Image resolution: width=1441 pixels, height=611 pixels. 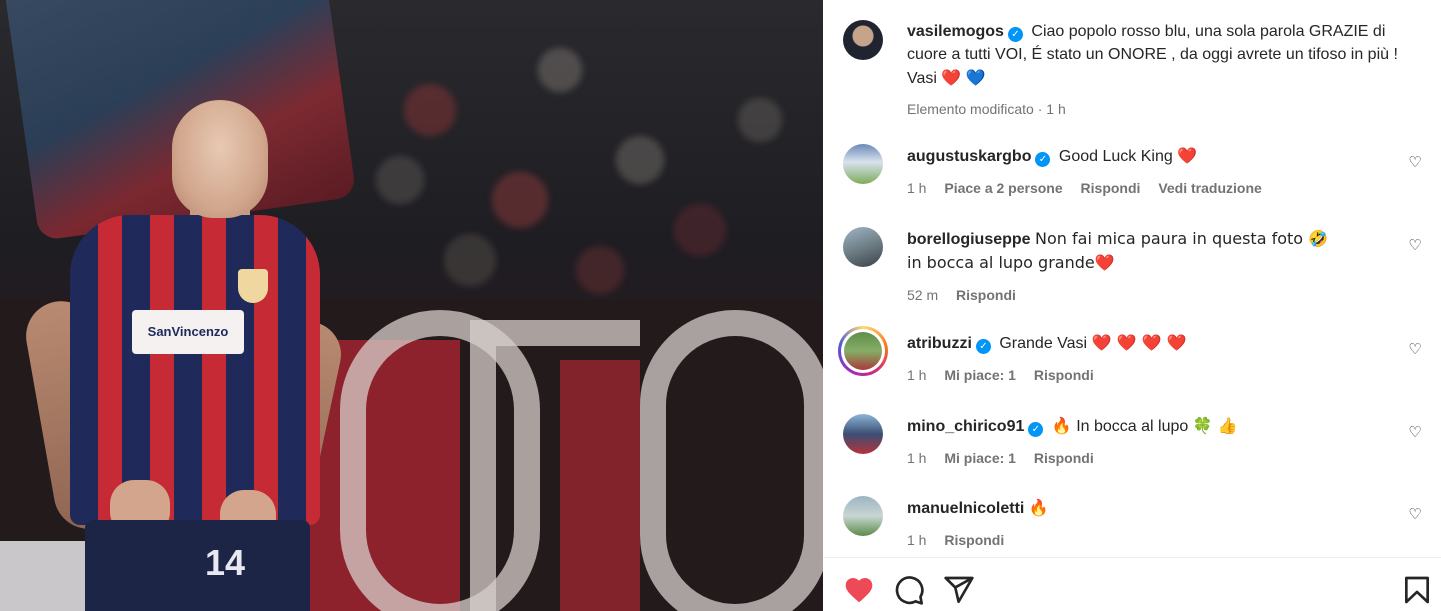 I want to click on caption-username: vasilemogos, so click(x=955, y=31).